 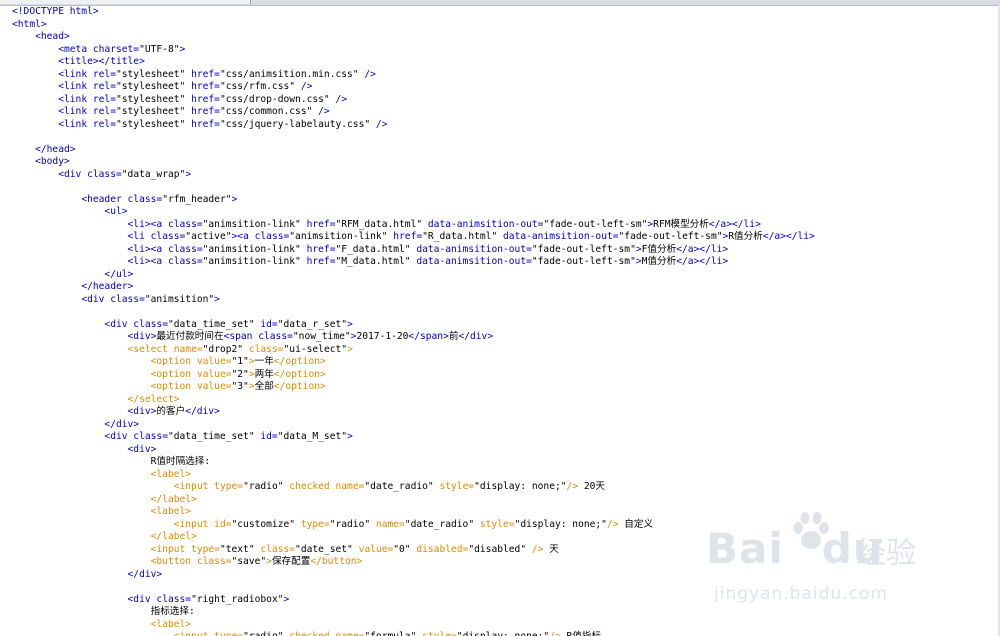 What do you see at coordinates (295, 124) in the screenshot?
I see `code-token: "css/jquery-labelauty.css"` at bounding box center [295, 124].